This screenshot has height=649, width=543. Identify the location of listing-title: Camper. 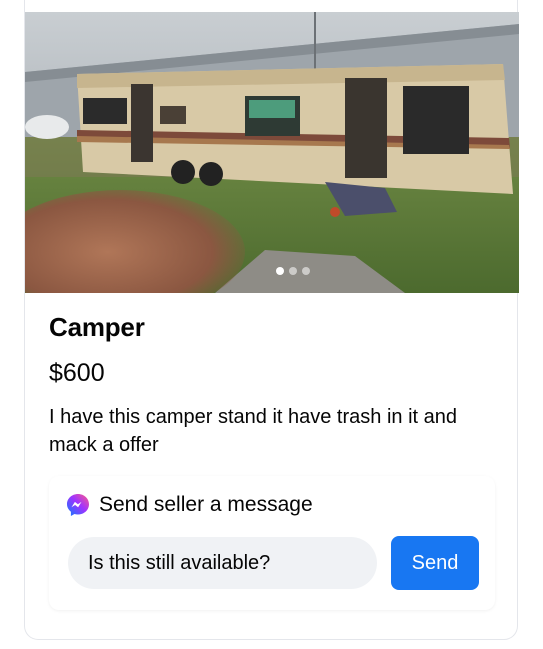
(97, 327).